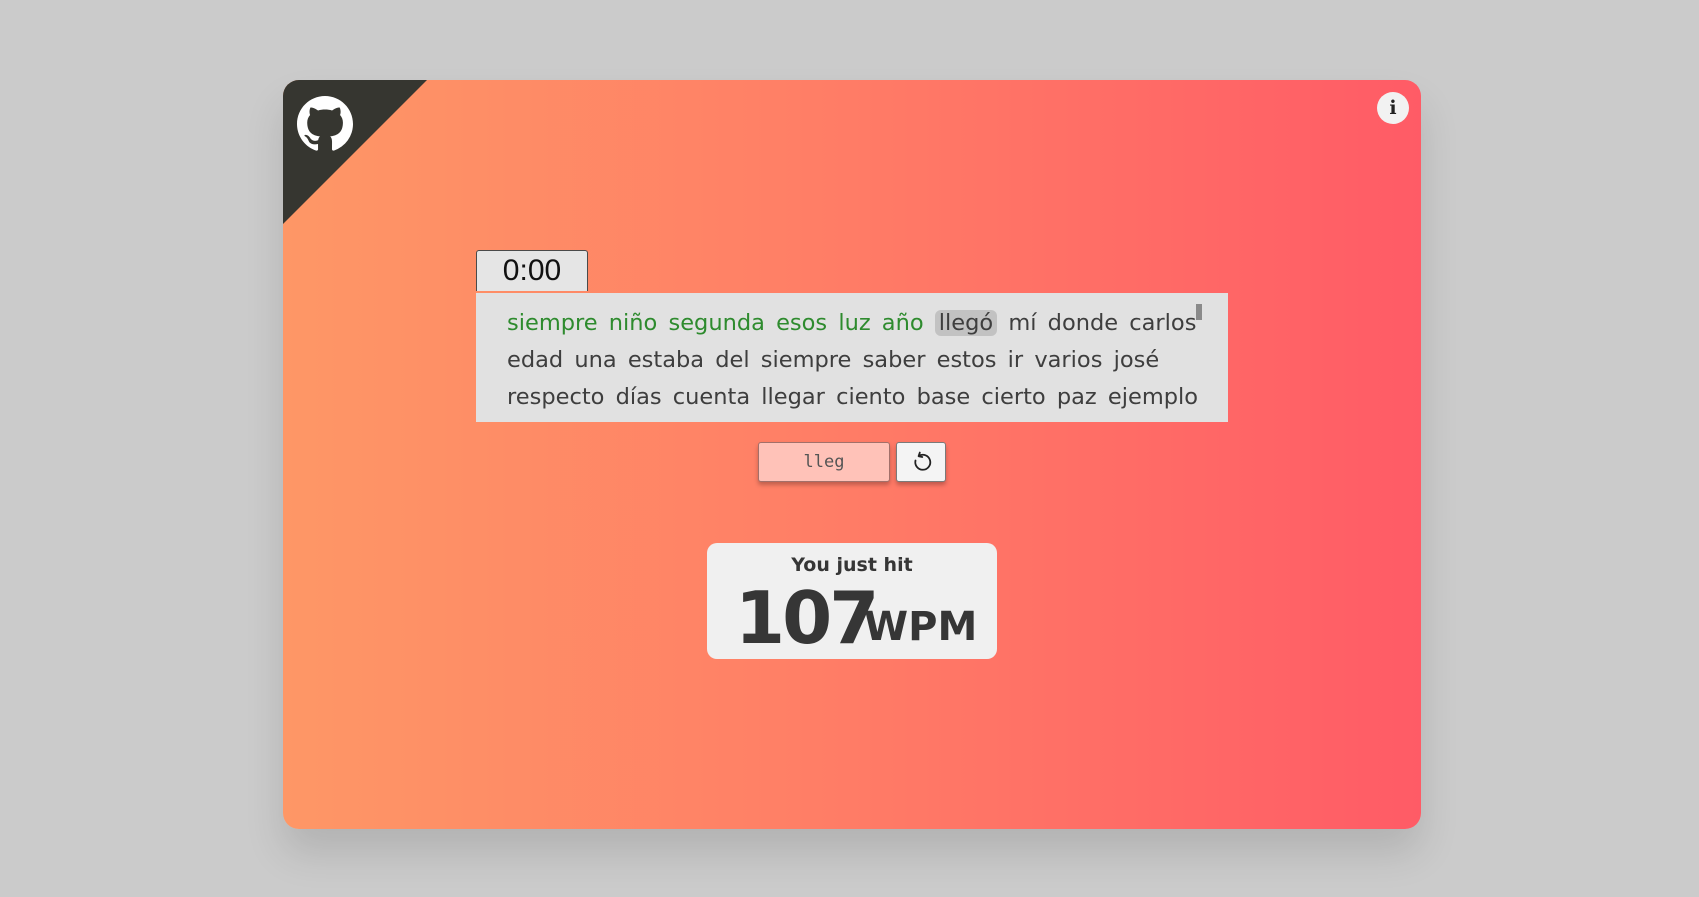 This screenshot has height=897, width=1699. Describe the element at coordinates (1022, 323) in the screenshot. I see `word: mí` at that location.